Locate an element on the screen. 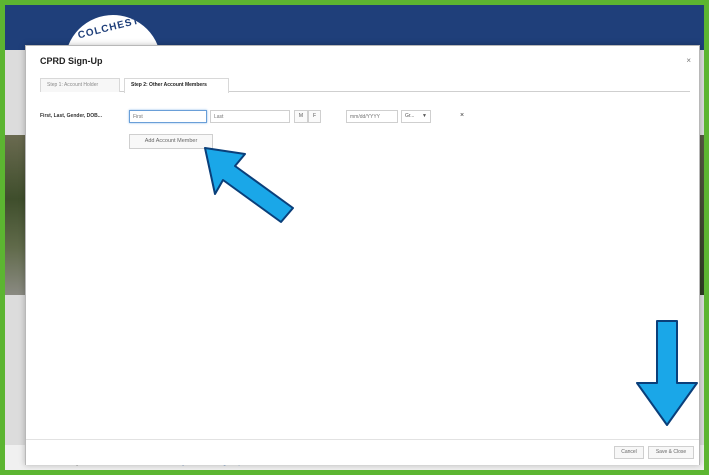 The image size is (709, 475). tab-other-account-members: Step 2: Other Account Members is located at coordinates (176, 85).